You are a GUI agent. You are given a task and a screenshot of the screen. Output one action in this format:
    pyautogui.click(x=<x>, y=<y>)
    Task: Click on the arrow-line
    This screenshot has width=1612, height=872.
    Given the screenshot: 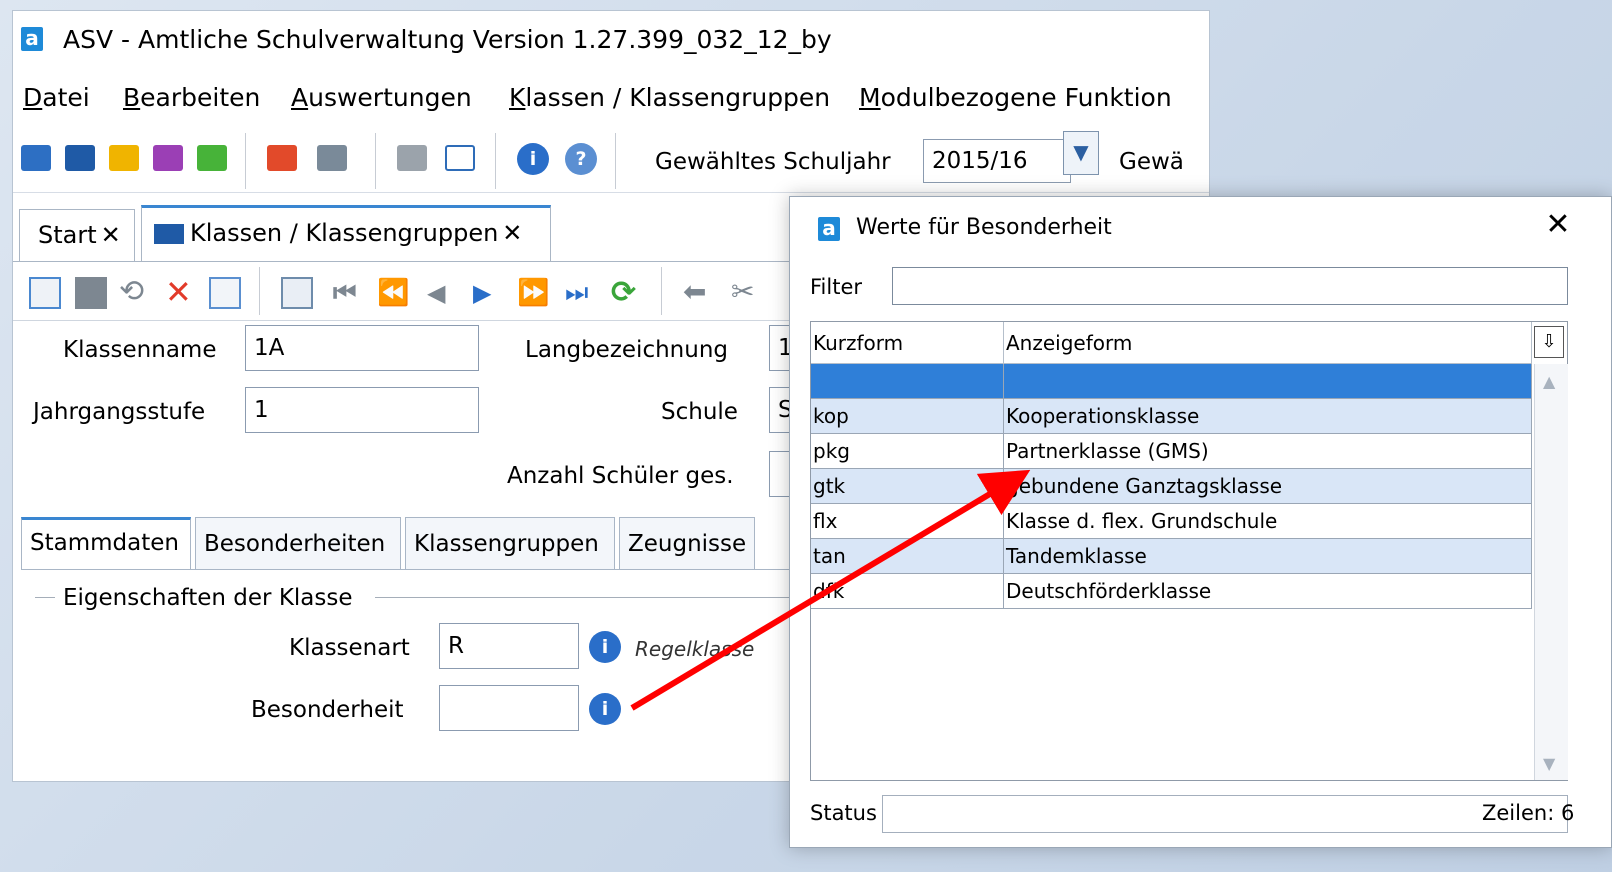 What is the action you would take?
    pyautogui.click(x=830, y=590)
    